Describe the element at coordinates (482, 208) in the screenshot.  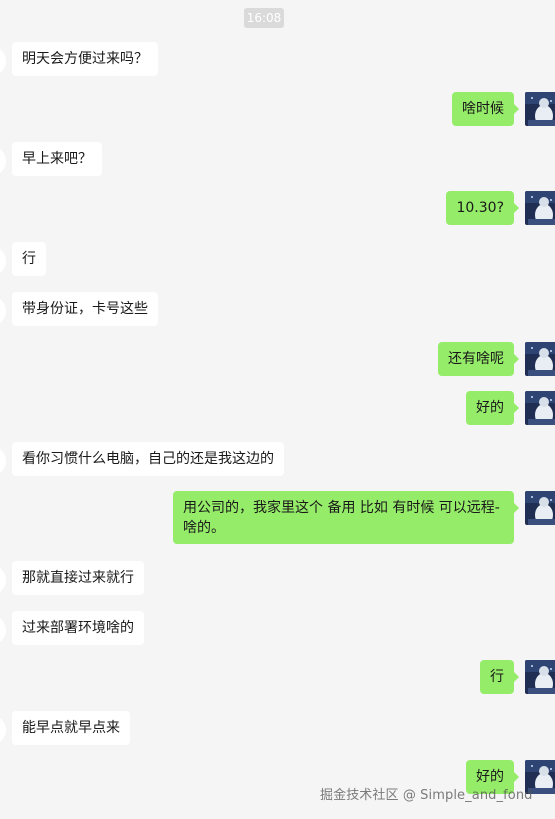
I see `outgoing-message-bubble: 10.30?` at that location.